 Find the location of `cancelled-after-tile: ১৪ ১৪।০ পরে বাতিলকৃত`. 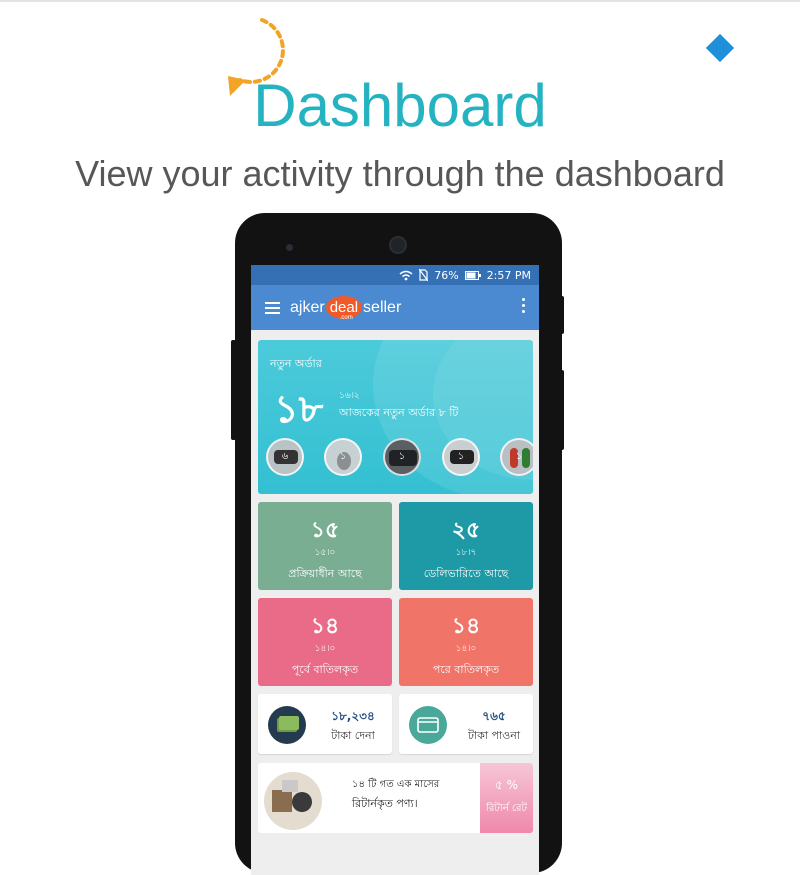

cancelled-after-tile: ১৪ ১৪।০ পরে বাতিলকৃত is located at coordinates (466, 642).